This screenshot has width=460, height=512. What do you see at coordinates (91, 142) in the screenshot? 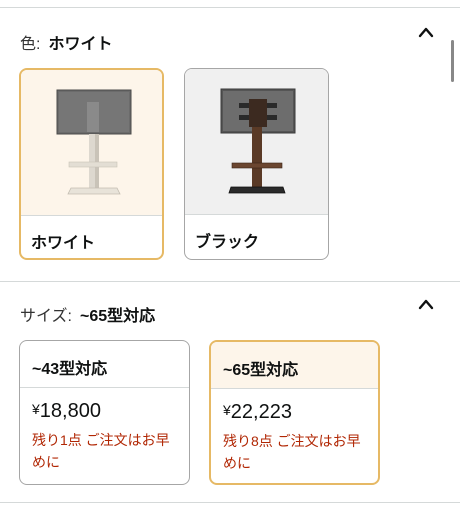
I see `tv-stand-white-image` at bounding box center [91, 142].